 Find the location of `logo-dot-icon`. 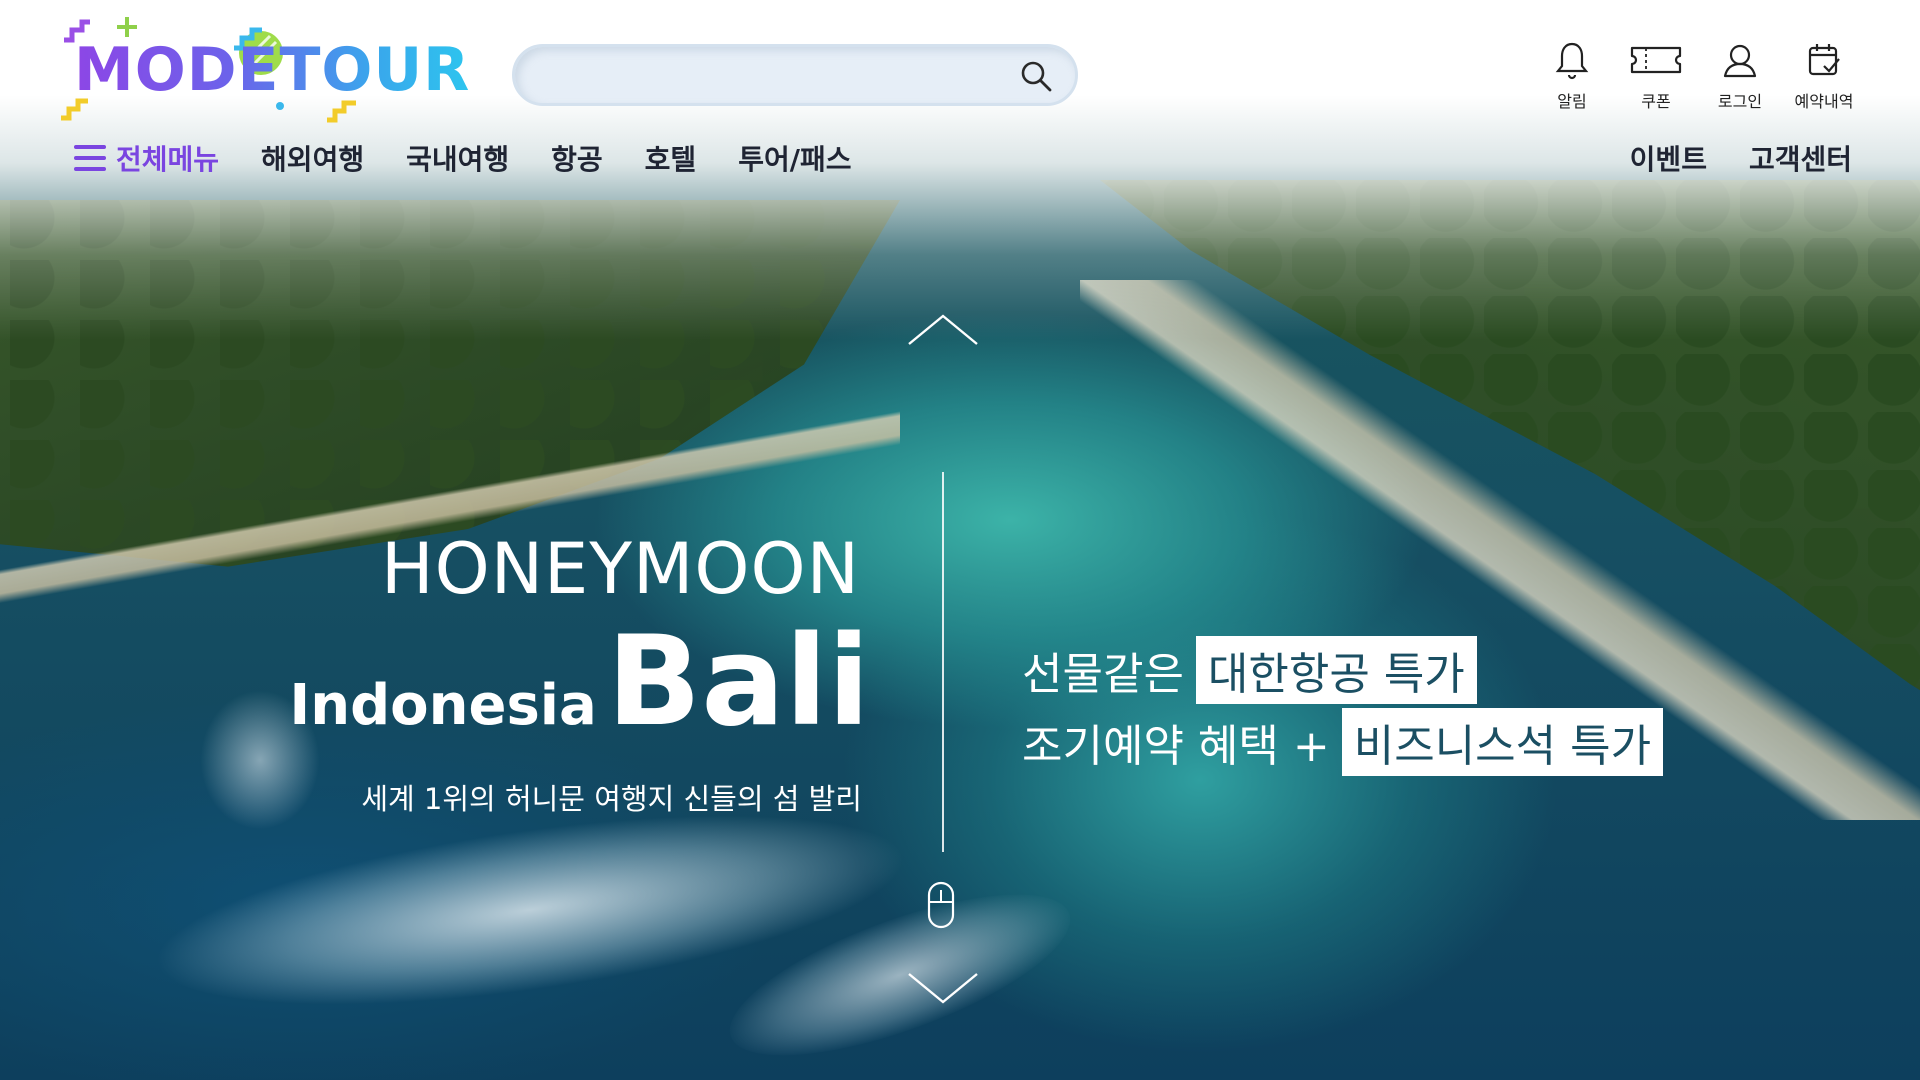

logo-dot-icon is located at coordinates (280, 106).